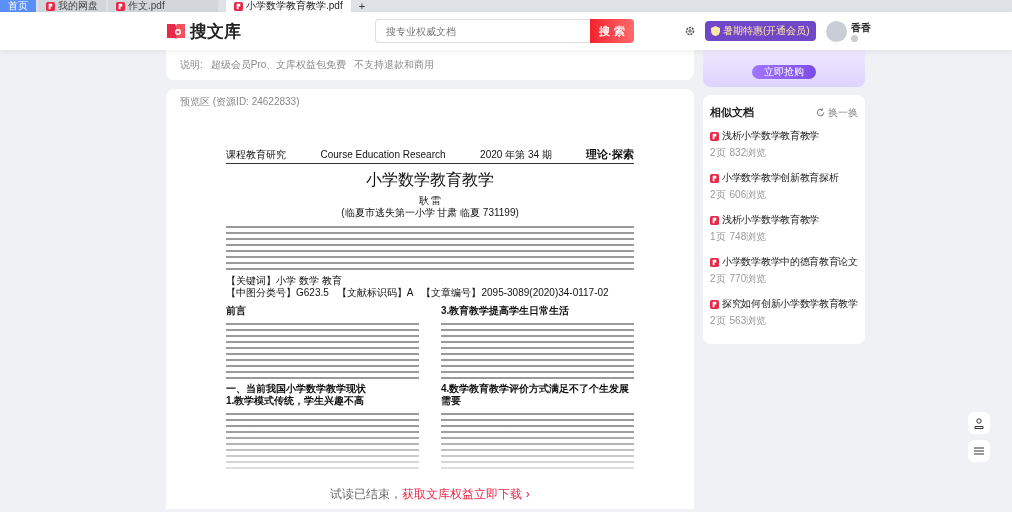 Image resolution: width=1012 pixels, height=512 pixels. What do you see at coordinates (715, 31) in the screenshot?
I see `shield-icon` at bounding box center [715, 31].